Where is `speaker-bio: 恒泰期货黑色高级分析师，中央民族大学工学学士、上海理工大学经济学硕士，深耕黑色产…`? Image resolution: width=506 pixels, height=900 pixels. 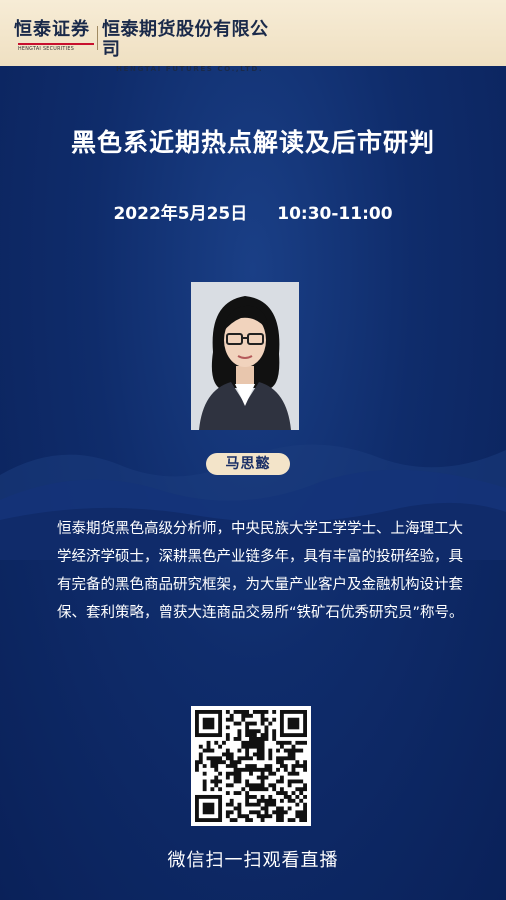
speaker-bio: 恒泰期货黑色高级分析师，中央民族大学工学学士、上海理工大学经济学硕士，深耕黑色产… is located at coordinates (260, 571).